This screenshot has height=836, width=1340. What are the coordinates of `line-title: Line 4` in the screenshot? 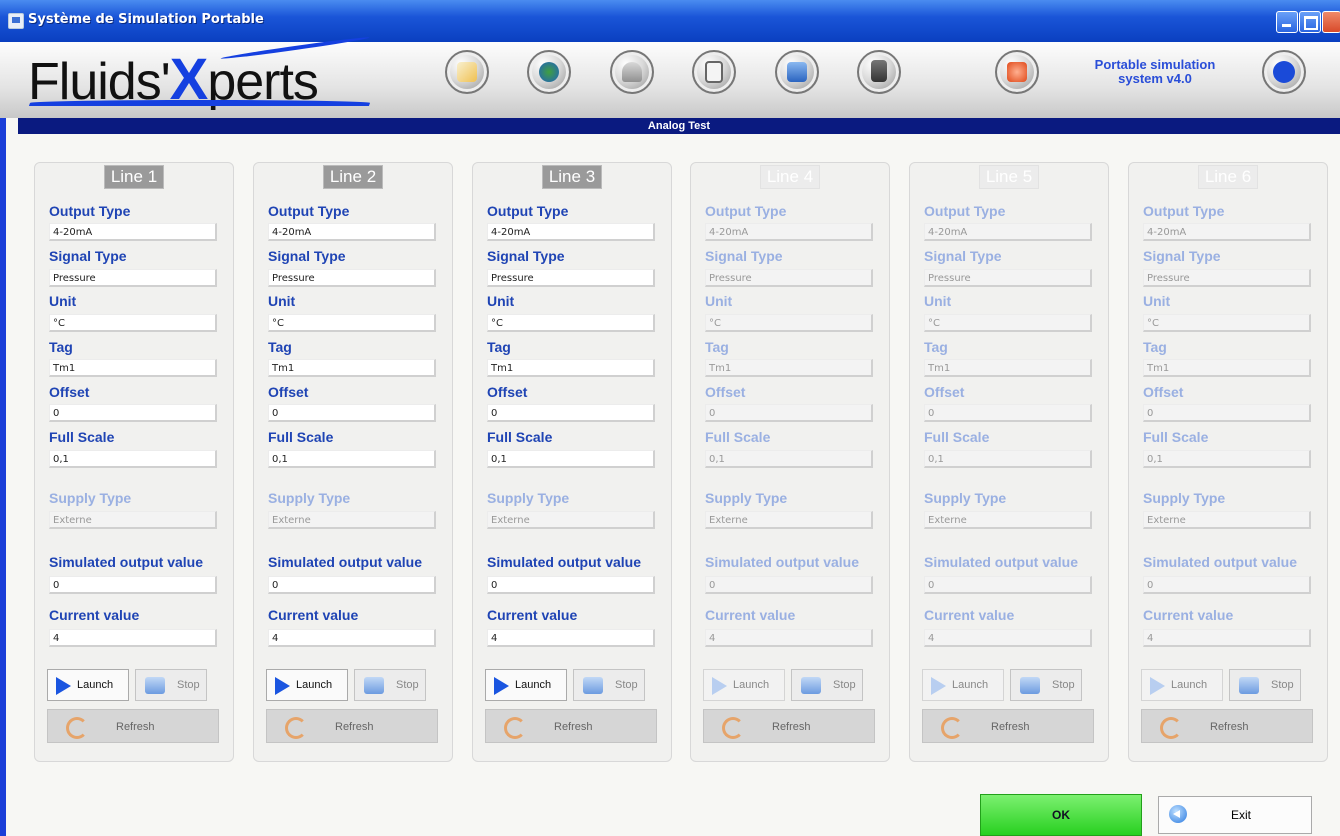 It's located at (790, 177).